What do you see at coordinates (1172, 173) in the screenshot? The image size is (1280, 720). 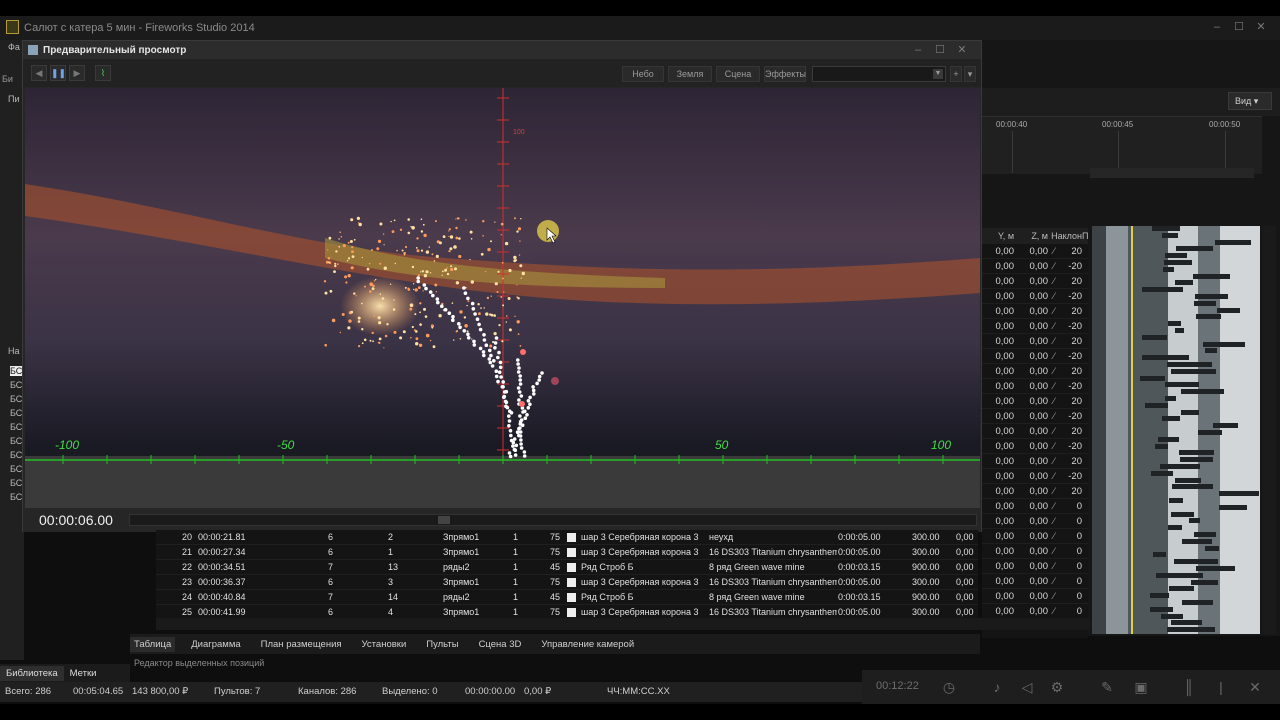 I see `timeline-scrollbar` at bounding box center [1172, 173].